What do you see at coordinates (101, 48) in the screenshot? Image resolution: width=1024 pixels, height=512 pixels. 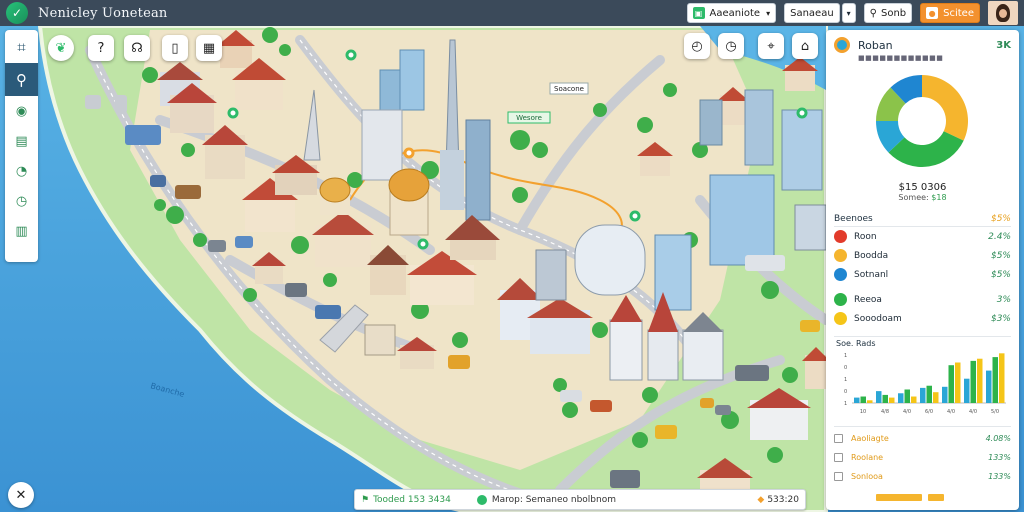 I see `question-tool-icon: ?` at bounding box center [101, 48].